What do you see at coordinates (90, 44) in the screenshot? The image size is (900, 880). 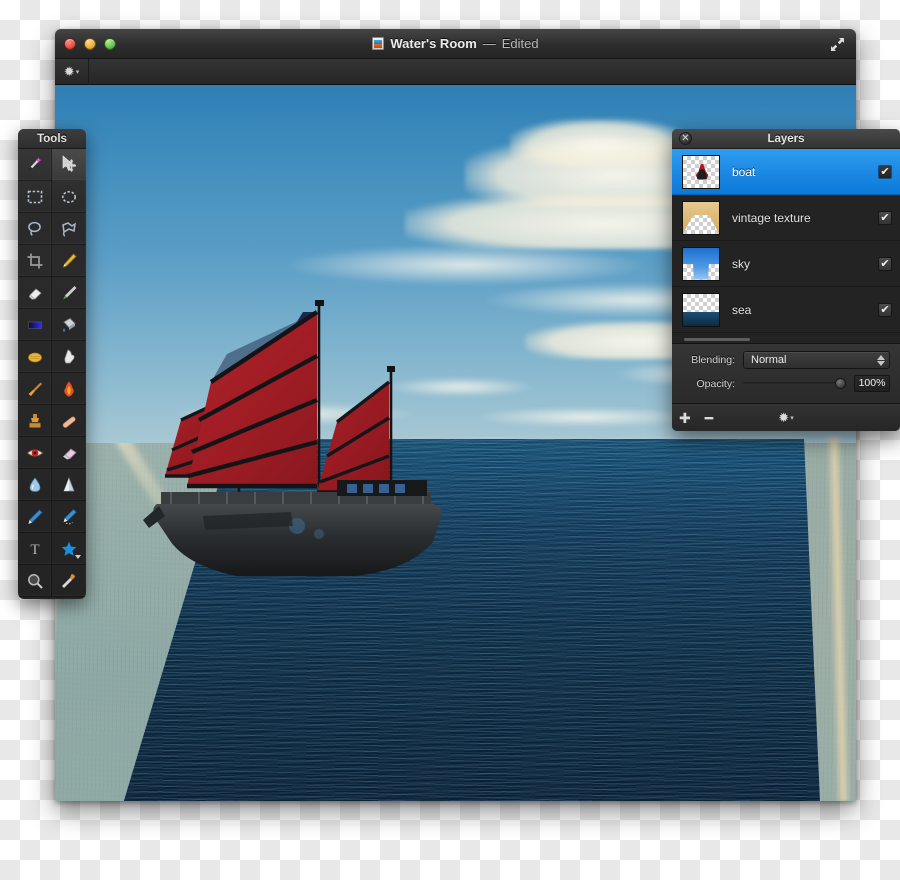 I see `minimize-button` at bounding box center [90, 44].